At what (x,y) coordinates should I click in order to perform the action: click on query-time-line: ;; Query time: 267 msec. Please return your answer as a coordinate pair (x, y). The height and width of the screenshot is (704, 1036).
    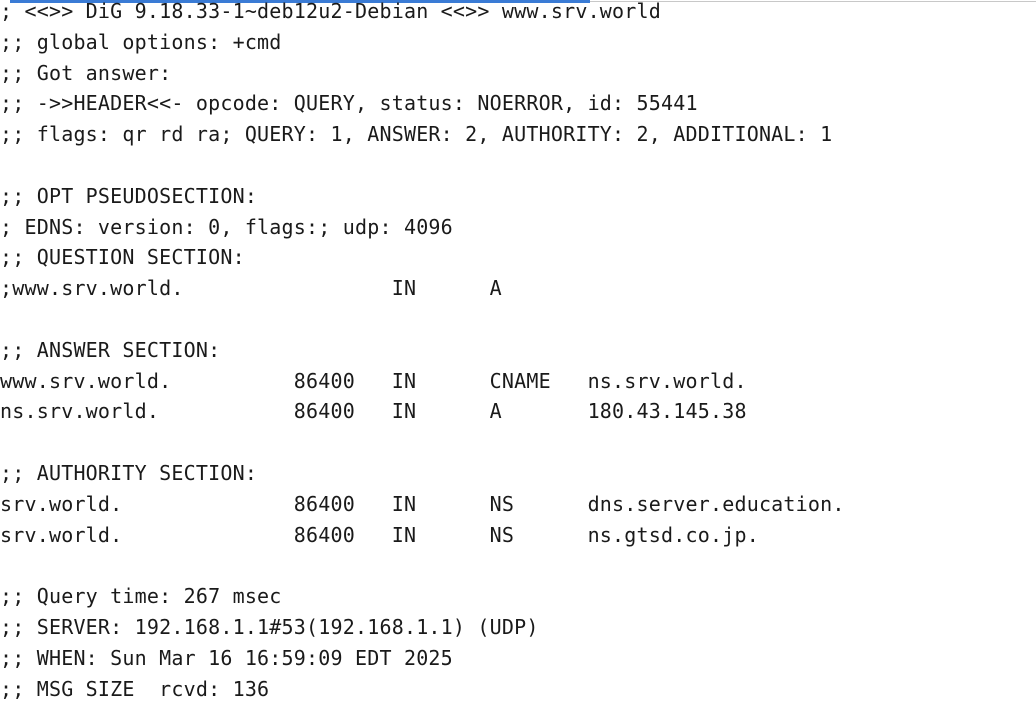
    Looking at the image, I should click on (141, 596).